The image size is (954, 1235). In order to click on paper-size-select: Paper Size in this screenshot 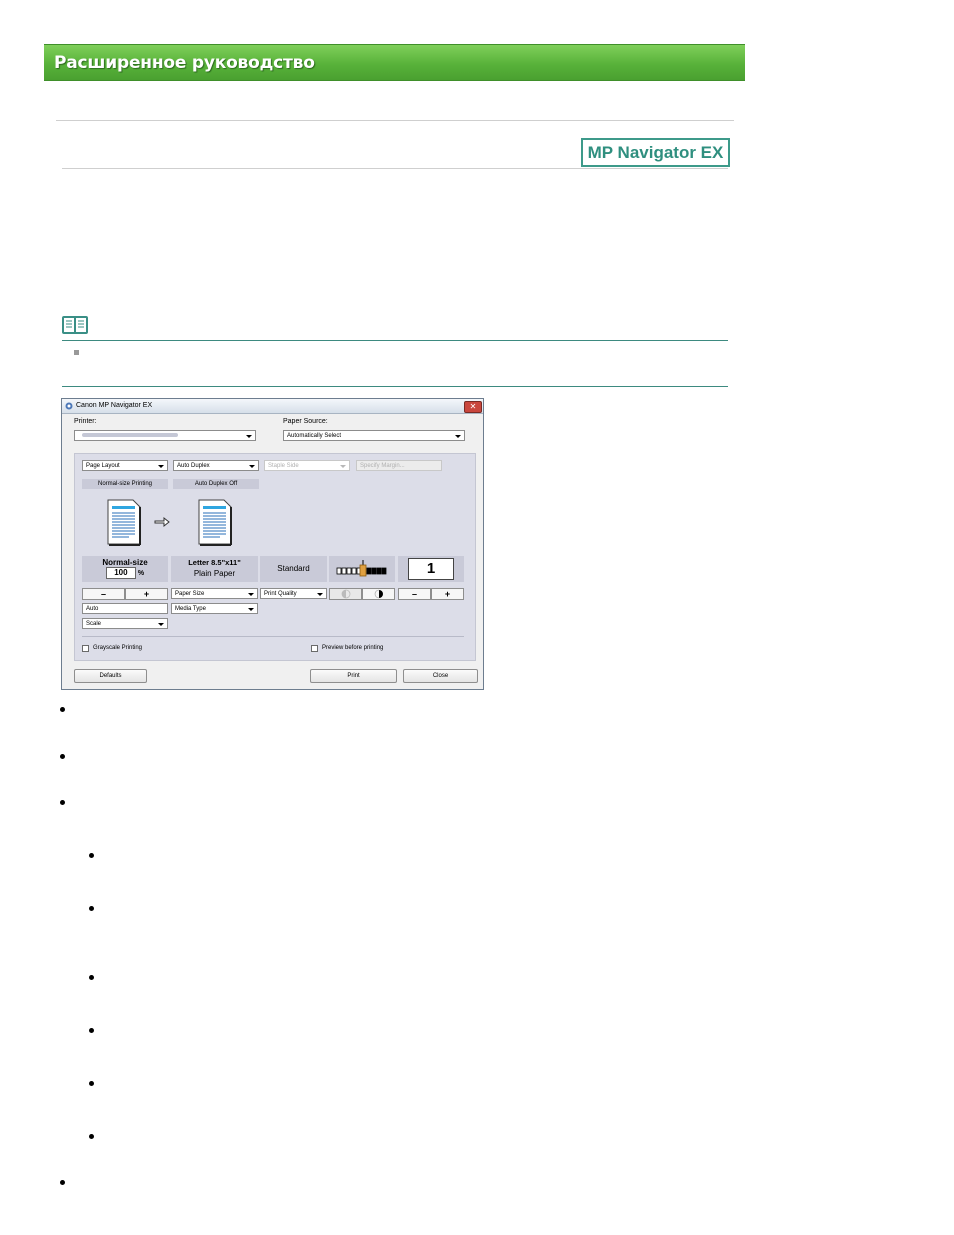, I will do `click(214, 593)`.